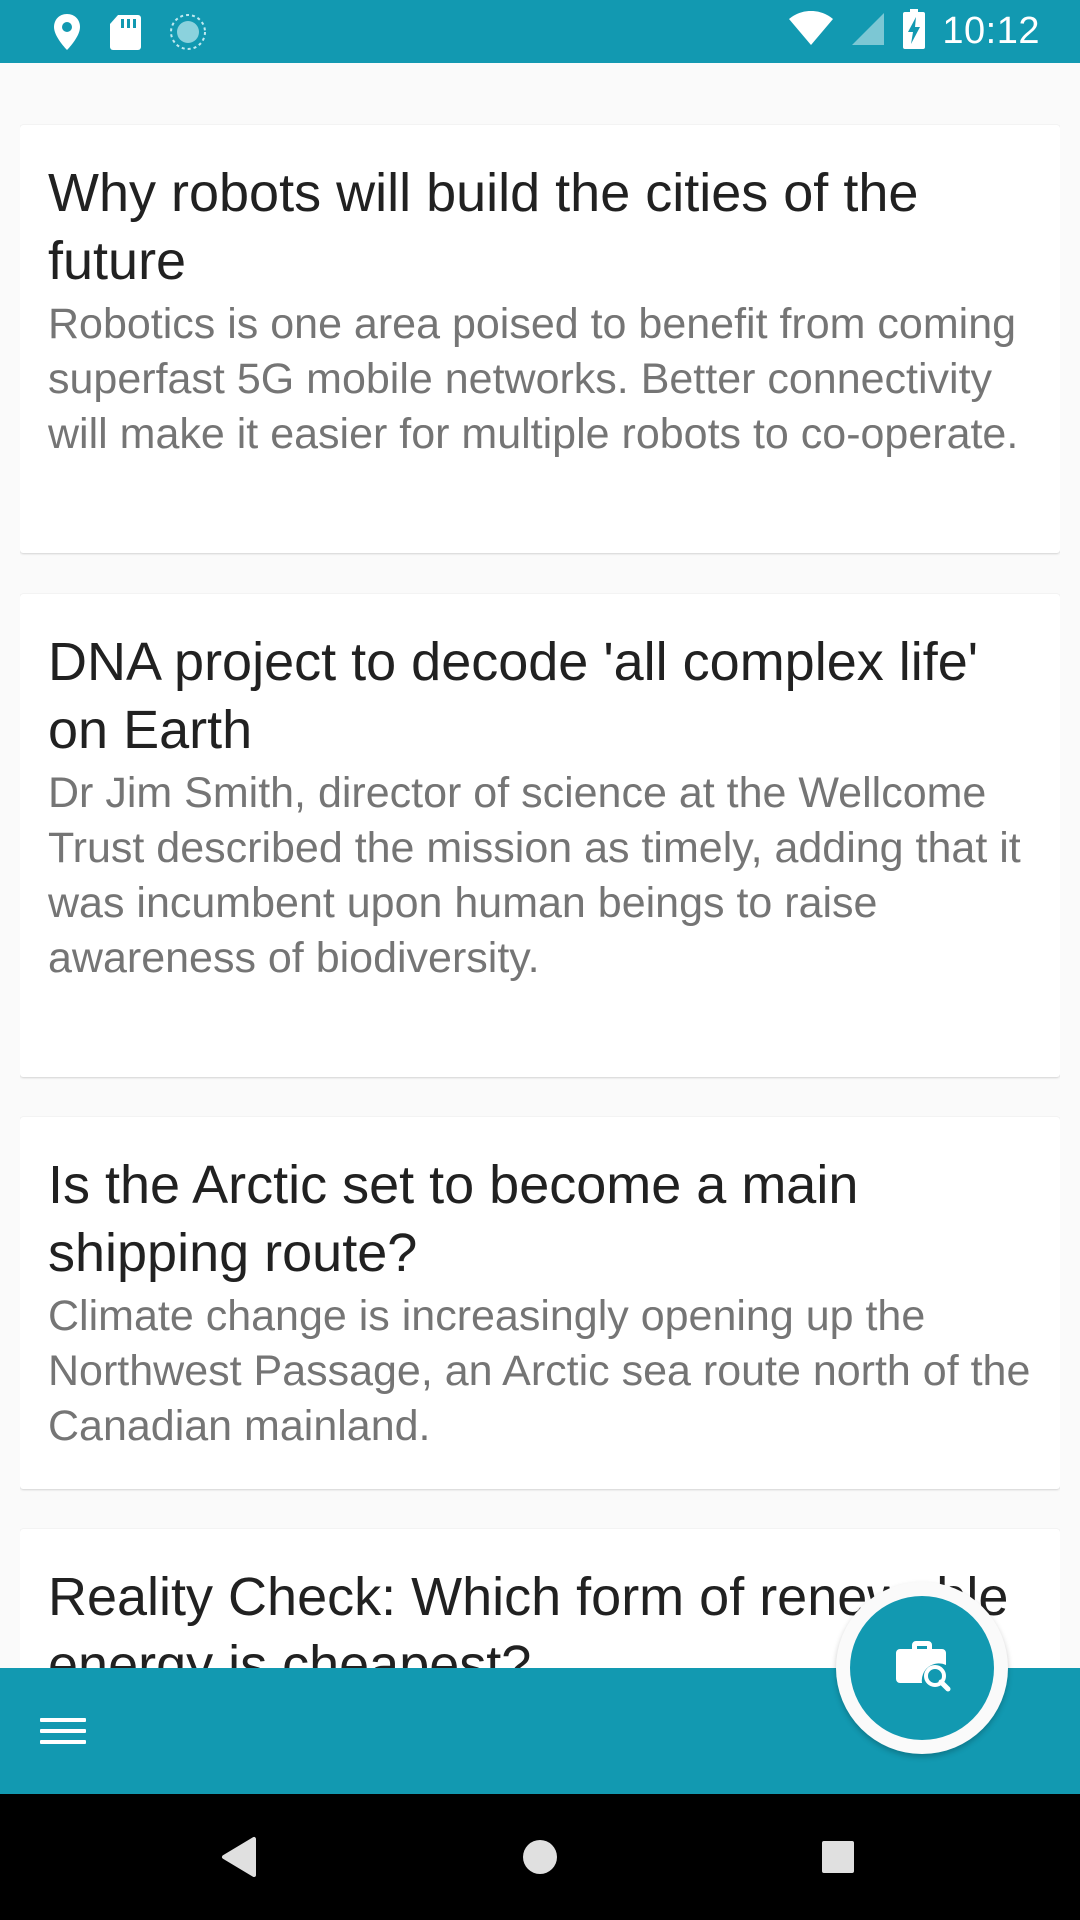  I want to click on status-bar-left-icons, so click(130, 34).